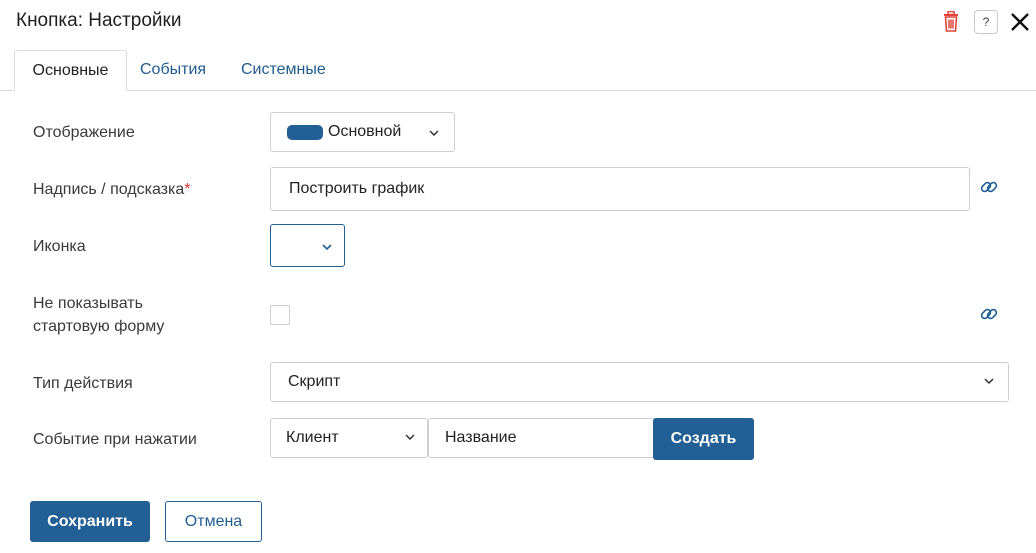 Image resolution: width=1036 pixels, height=553 pixels. What do you see at coordinates (115, 439) in the screenshot?
I see `click-event-label: Событие при нажатии` at bounding box center [115, 439].